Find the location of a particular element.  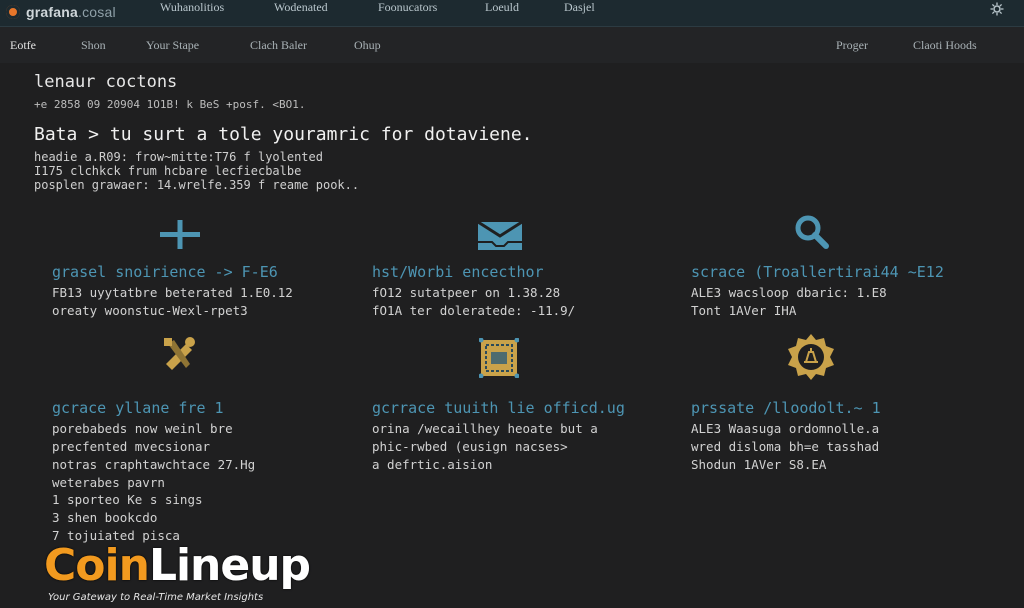

brand-name: grafana.cosal is located at coordinates (71, 12).